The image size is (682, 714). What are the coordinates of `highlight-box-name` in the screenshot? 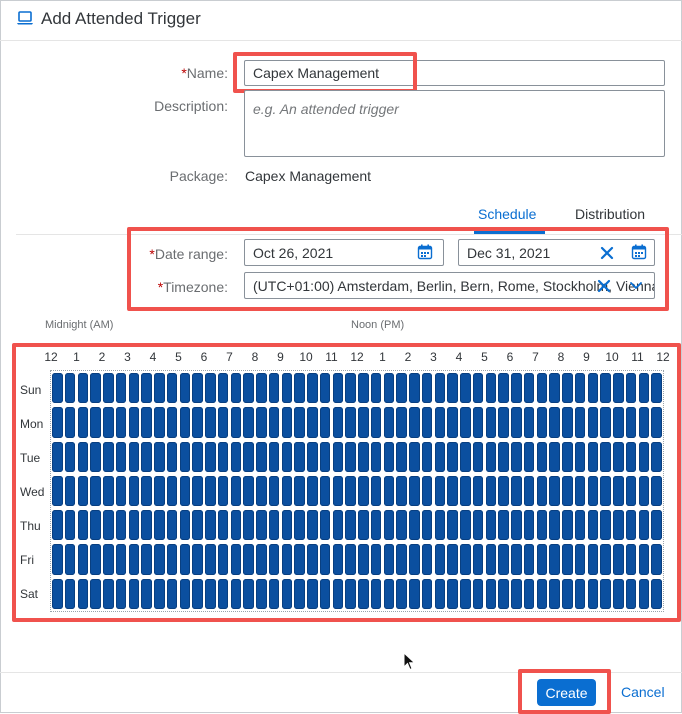 It's located at (325, 72).